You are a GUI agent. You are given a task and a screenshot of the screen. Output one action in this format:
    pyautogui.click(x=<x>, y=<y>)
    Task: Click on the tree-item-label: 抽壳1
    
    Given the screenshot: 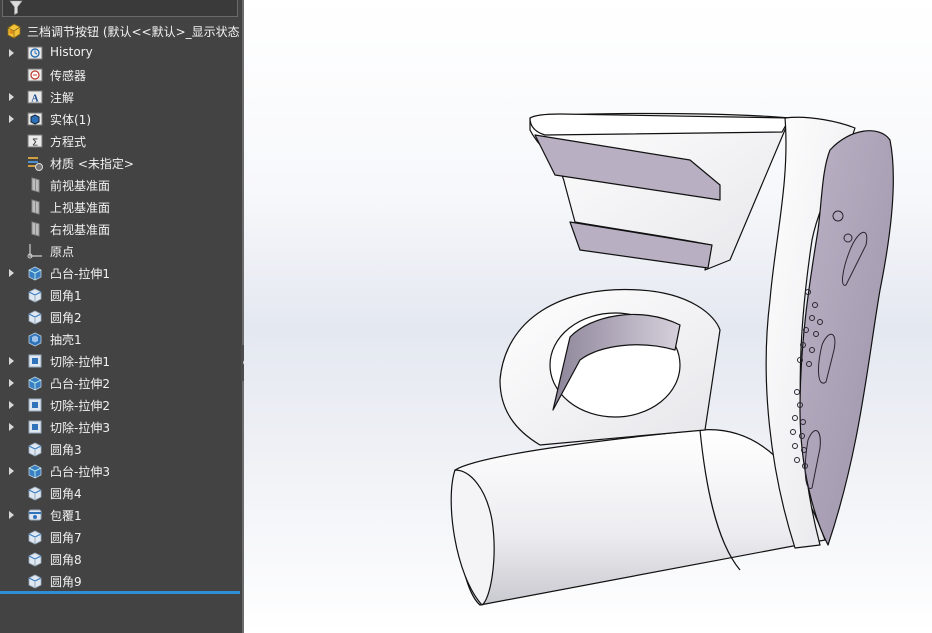 What is the action you would take?
    pyautogui.click(x=66, y=340)
    